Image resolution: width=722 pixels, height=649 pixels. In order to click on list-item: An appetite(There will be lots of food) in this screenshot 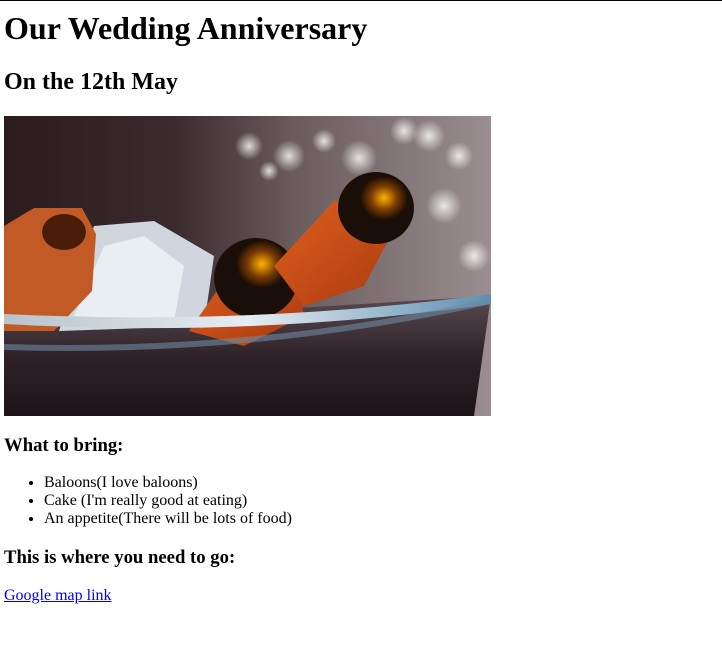, I will do `click(379, 519)`.